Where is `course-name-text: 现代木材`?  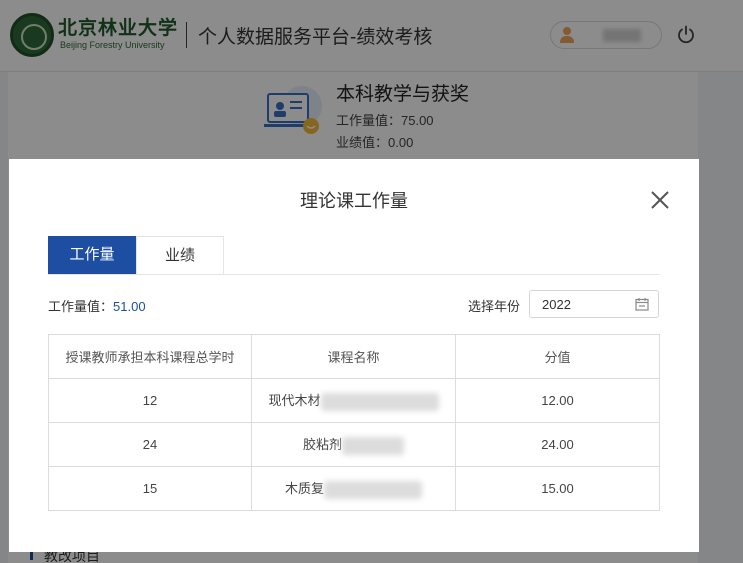
course-name-text: 现代木材 is located at coordinates (294, 401).